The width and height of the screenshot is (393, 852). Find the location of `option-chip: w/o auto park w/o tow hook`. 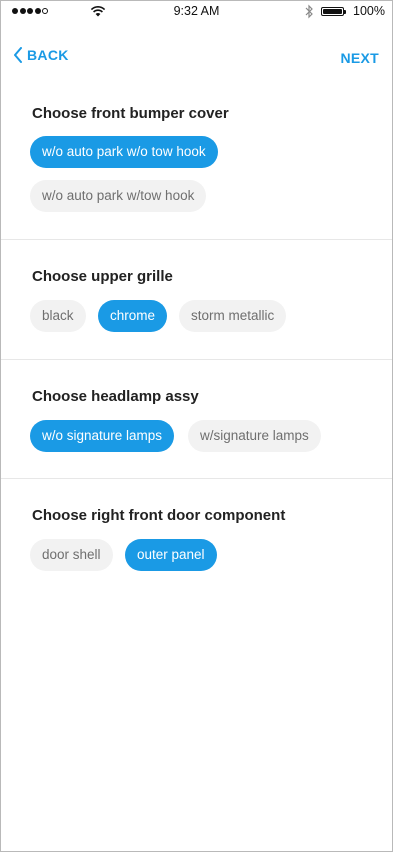

option-chip: w/o auto park w/o tow hook is located at coordinates (124, 152).